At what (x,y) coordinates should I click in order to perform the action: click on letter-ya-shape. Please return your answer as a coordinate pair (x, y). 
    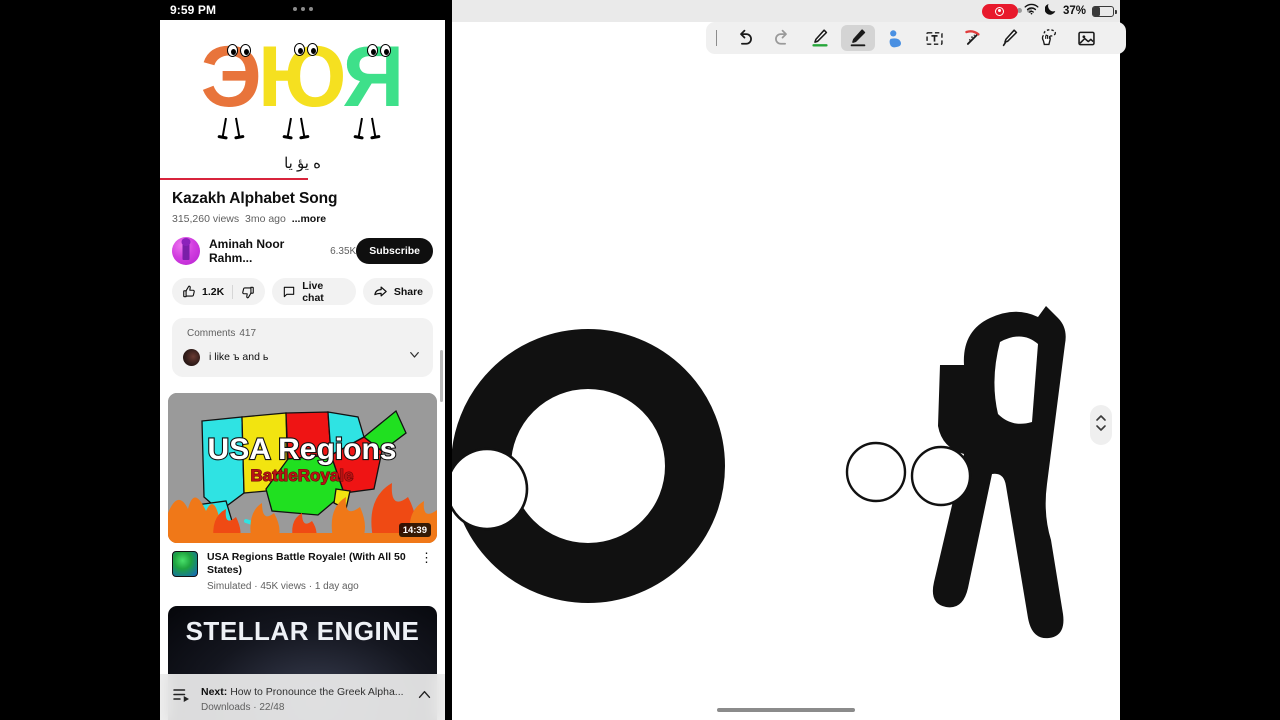
    Looking at the image, I should click on (955, 472).